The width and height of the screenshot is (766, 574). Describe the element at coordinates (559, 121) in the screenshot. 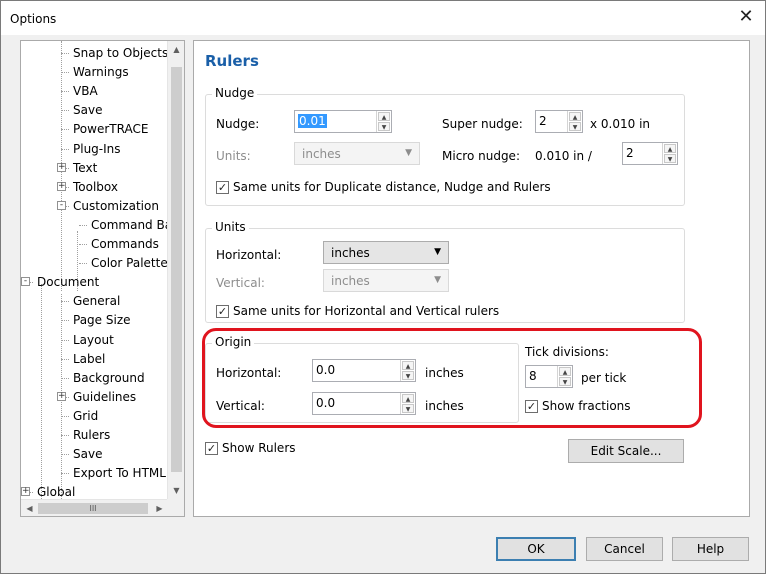

I see `super-nudge-spinner: 2 ▲ ▼` at that location.